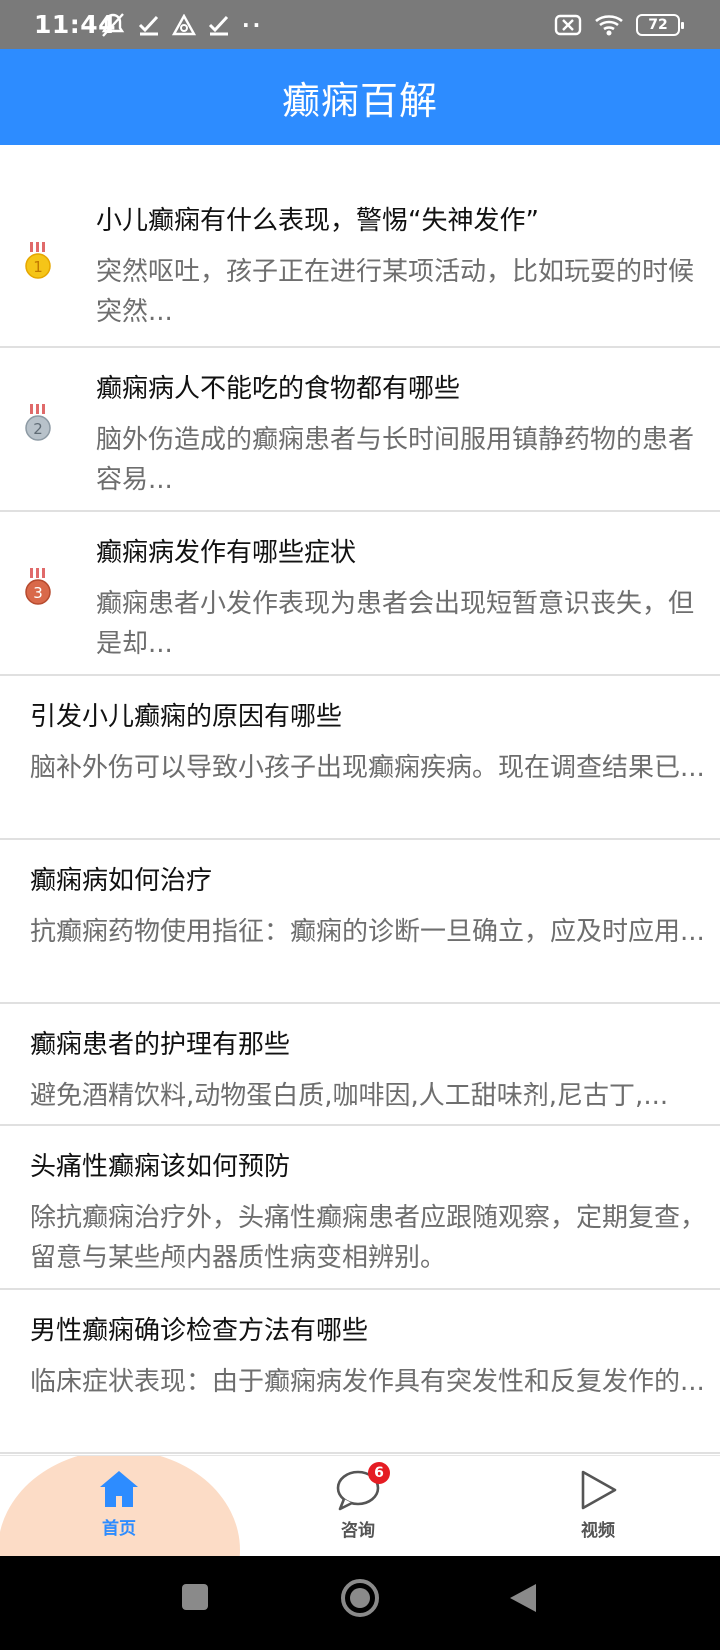 The width and height of the screenshot is (720, 1650). I want to click on home-icon, so click(119, 1489).